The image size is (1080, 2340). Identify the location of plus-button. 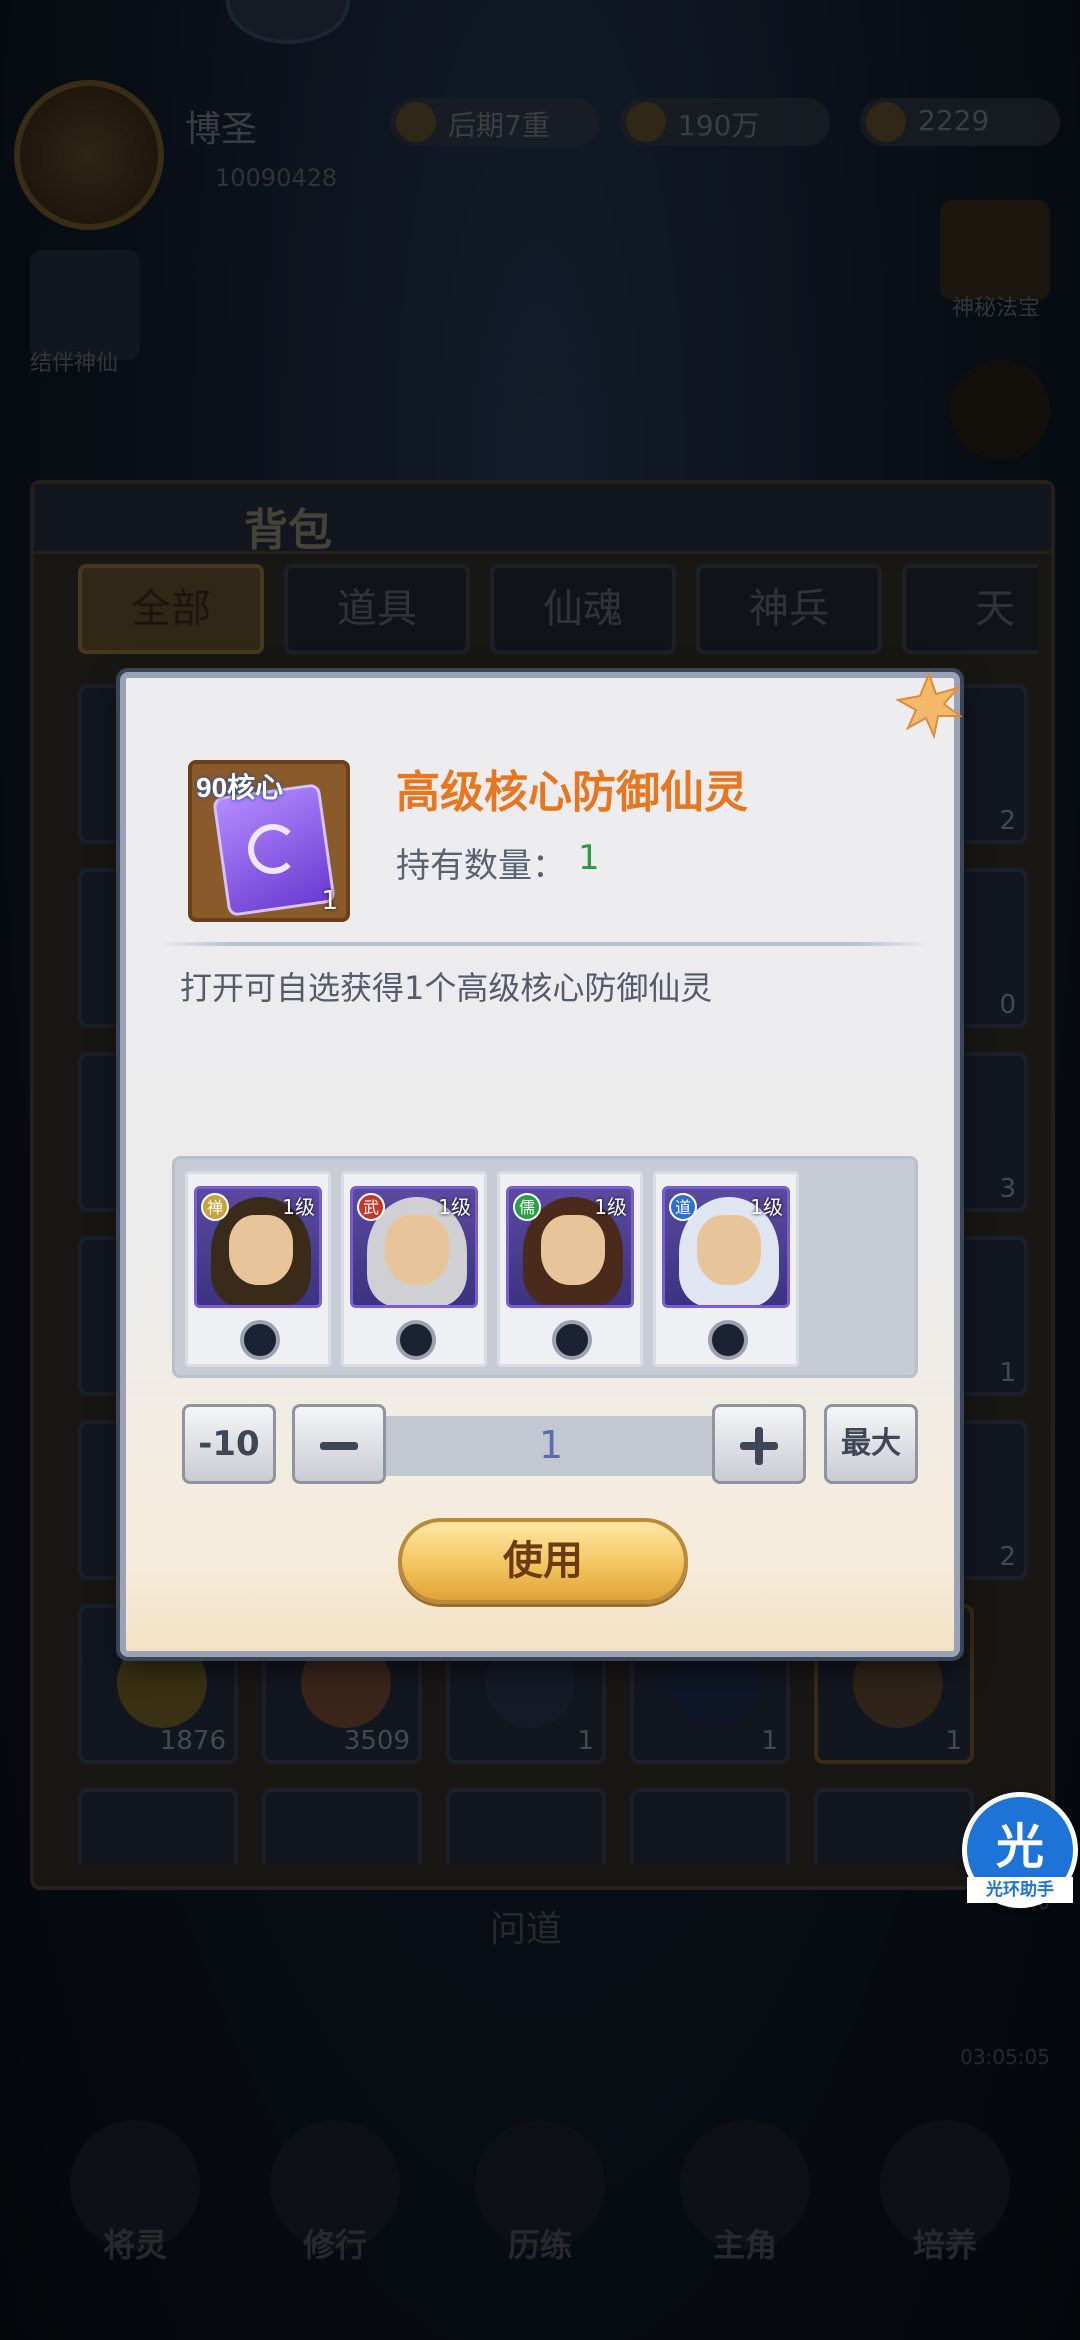
(759, 1444).